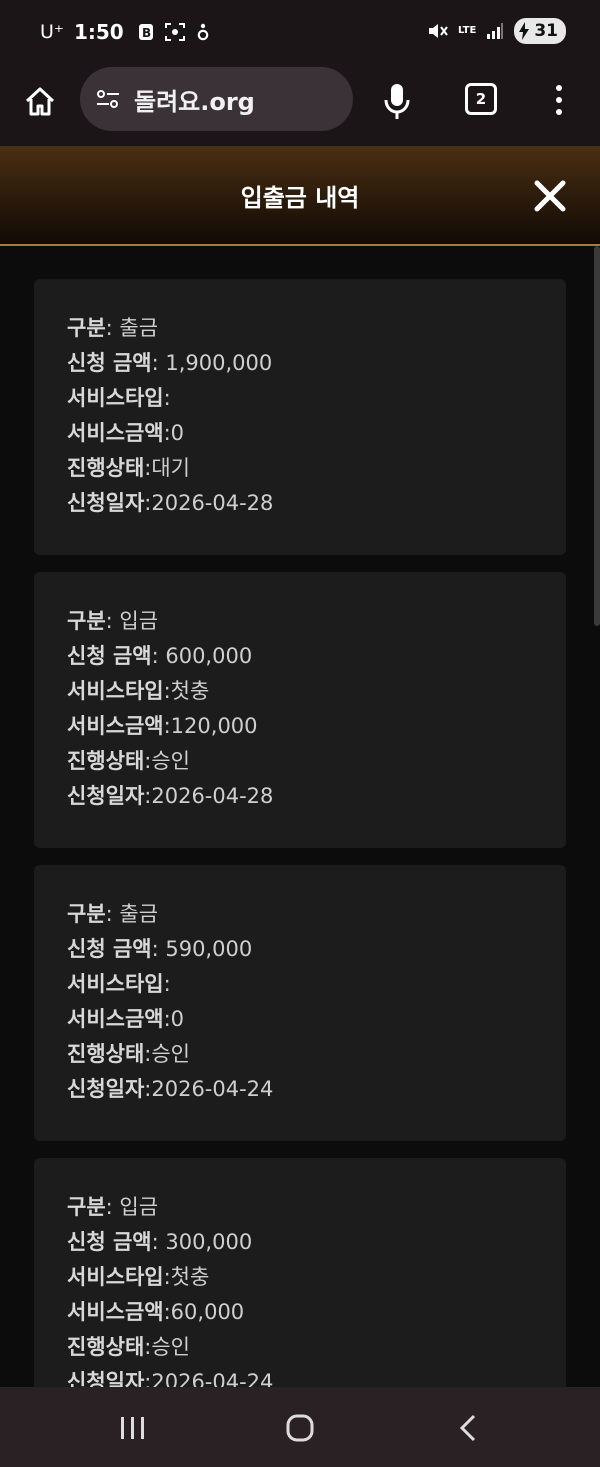  What do you see at coordinates (174, 32) in the screenshot?
I see `screenshot-icon` at bounding box center [174, 32].